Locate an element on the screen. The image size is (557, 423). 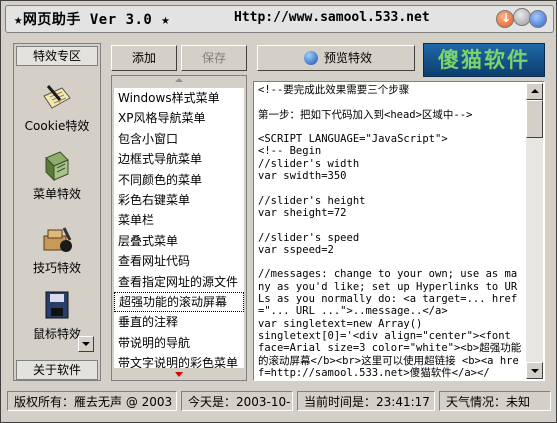
brand-logo: 傻猫软件 is located at coordinates (484, 60).